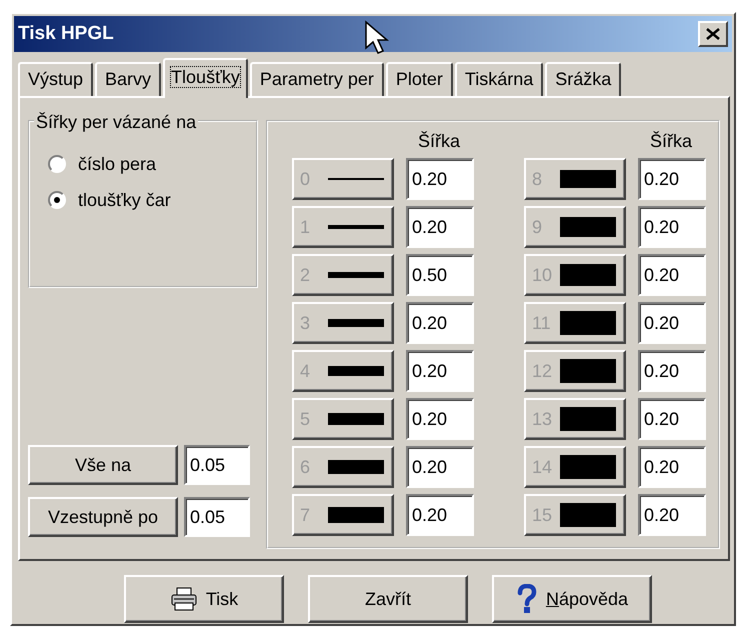  What do you see at coordinates (184, 599) in the screenshot?
I see `printer-icon` at bounding box center [184, 599].